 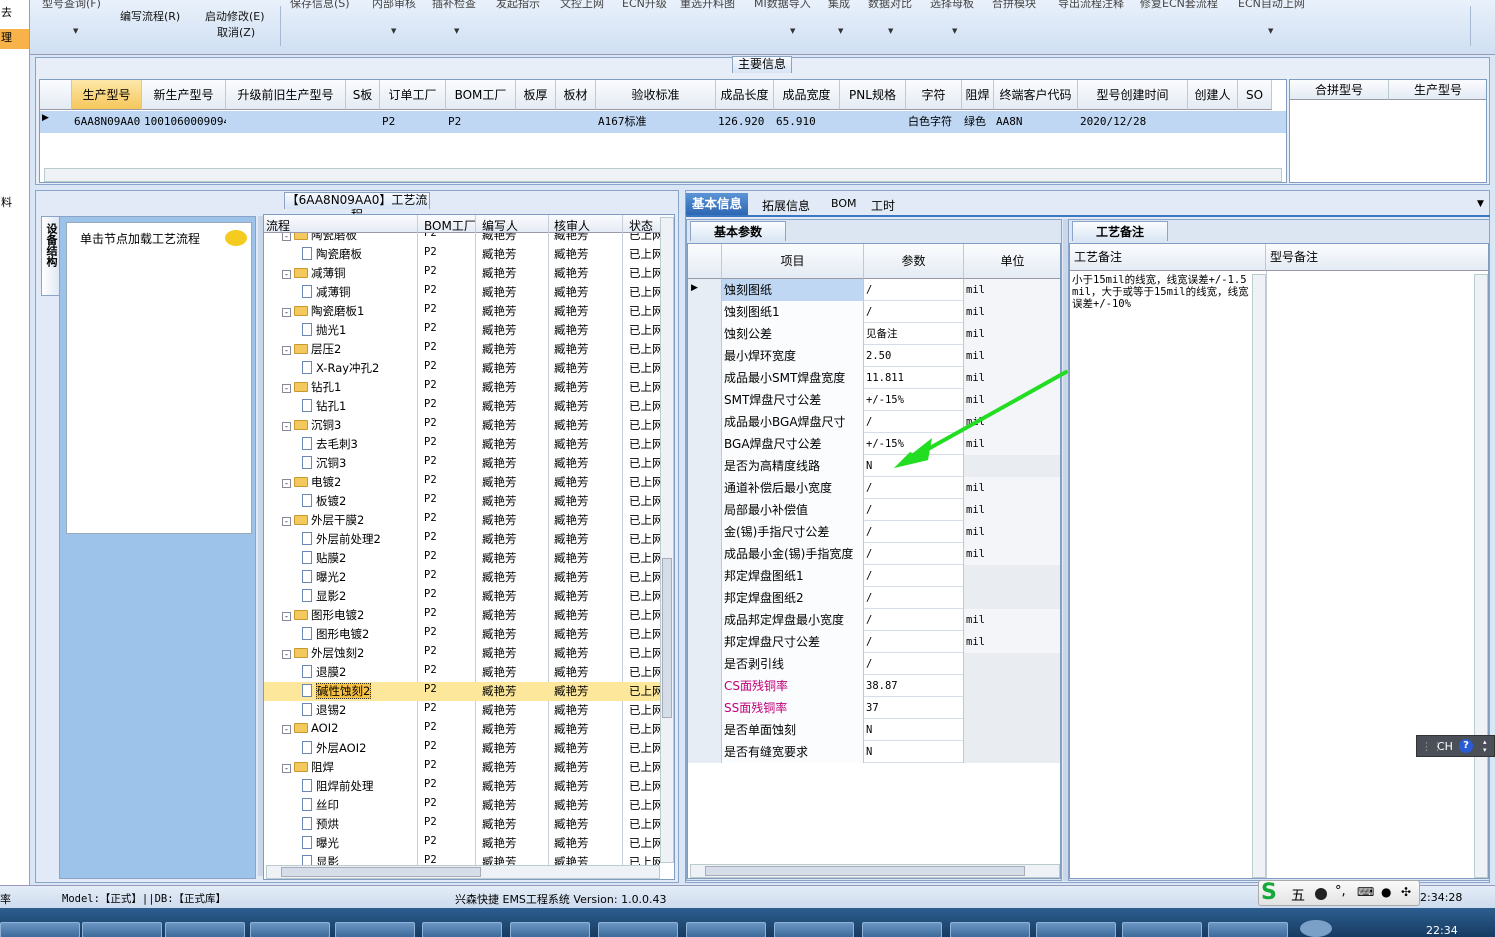 What do you see at coordinates (874, 488) in the screenshot?
I see `param-row: 通道补偿后最小宽度 / mil` at bounding box center [874, 488].